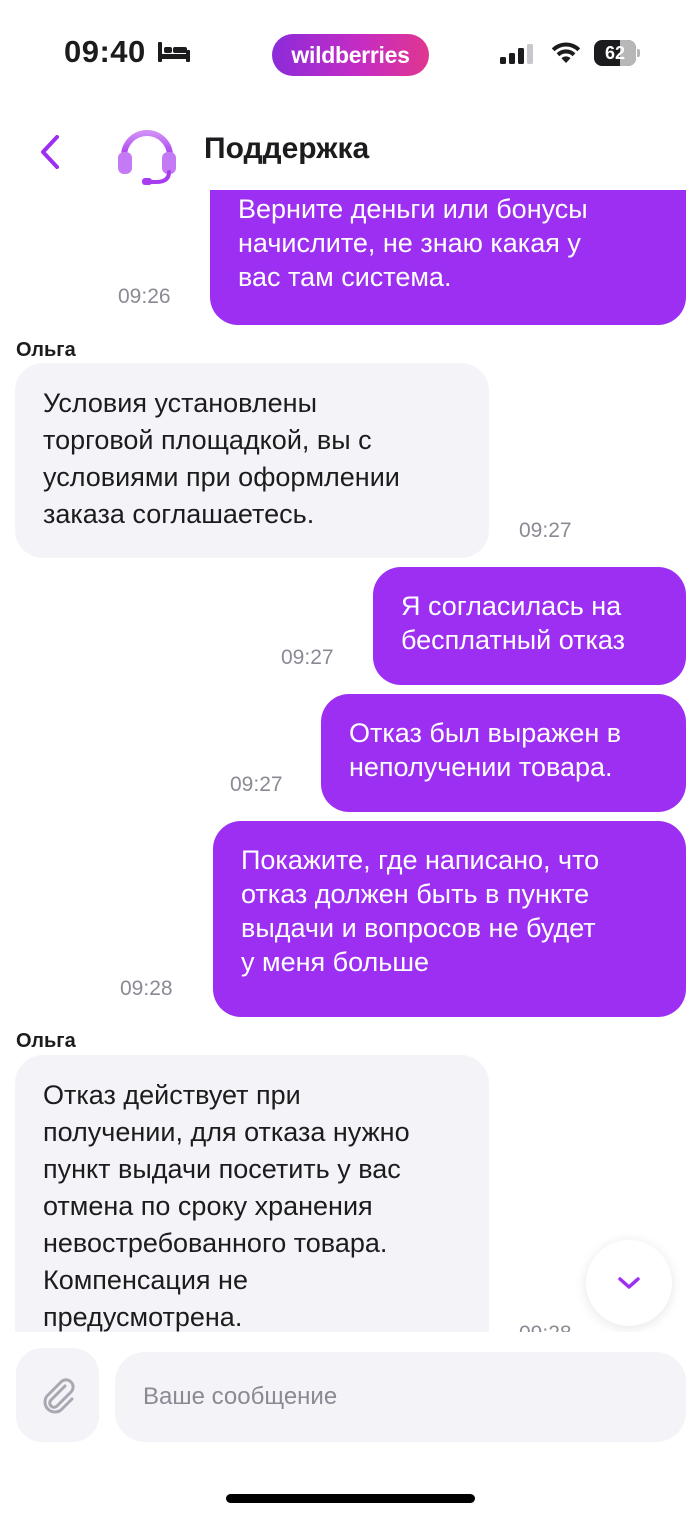 The height and width of the screenshot is (1518, 700). I want to click on message-line: предусмотрена., so click(143, 1317).